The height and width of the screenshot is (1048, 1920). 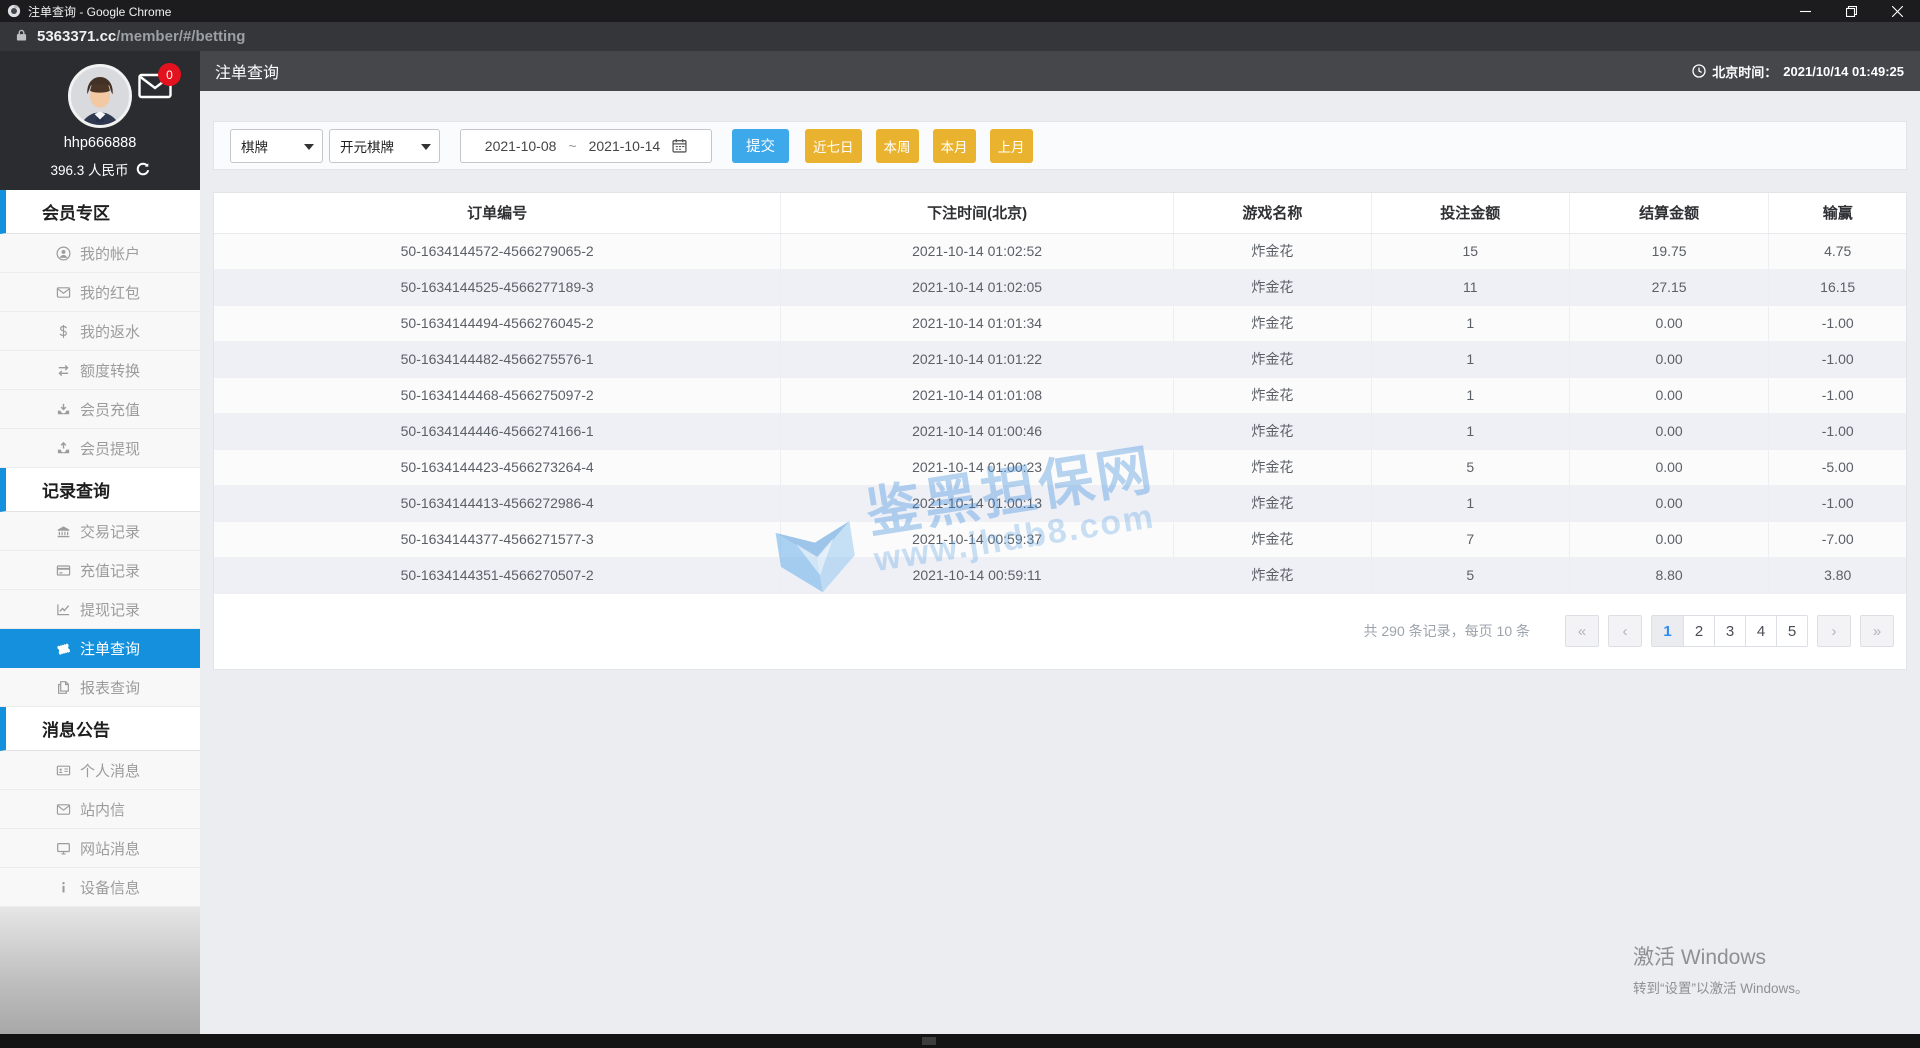 I want to click on idcard-icon, so click(x=63, y=770).